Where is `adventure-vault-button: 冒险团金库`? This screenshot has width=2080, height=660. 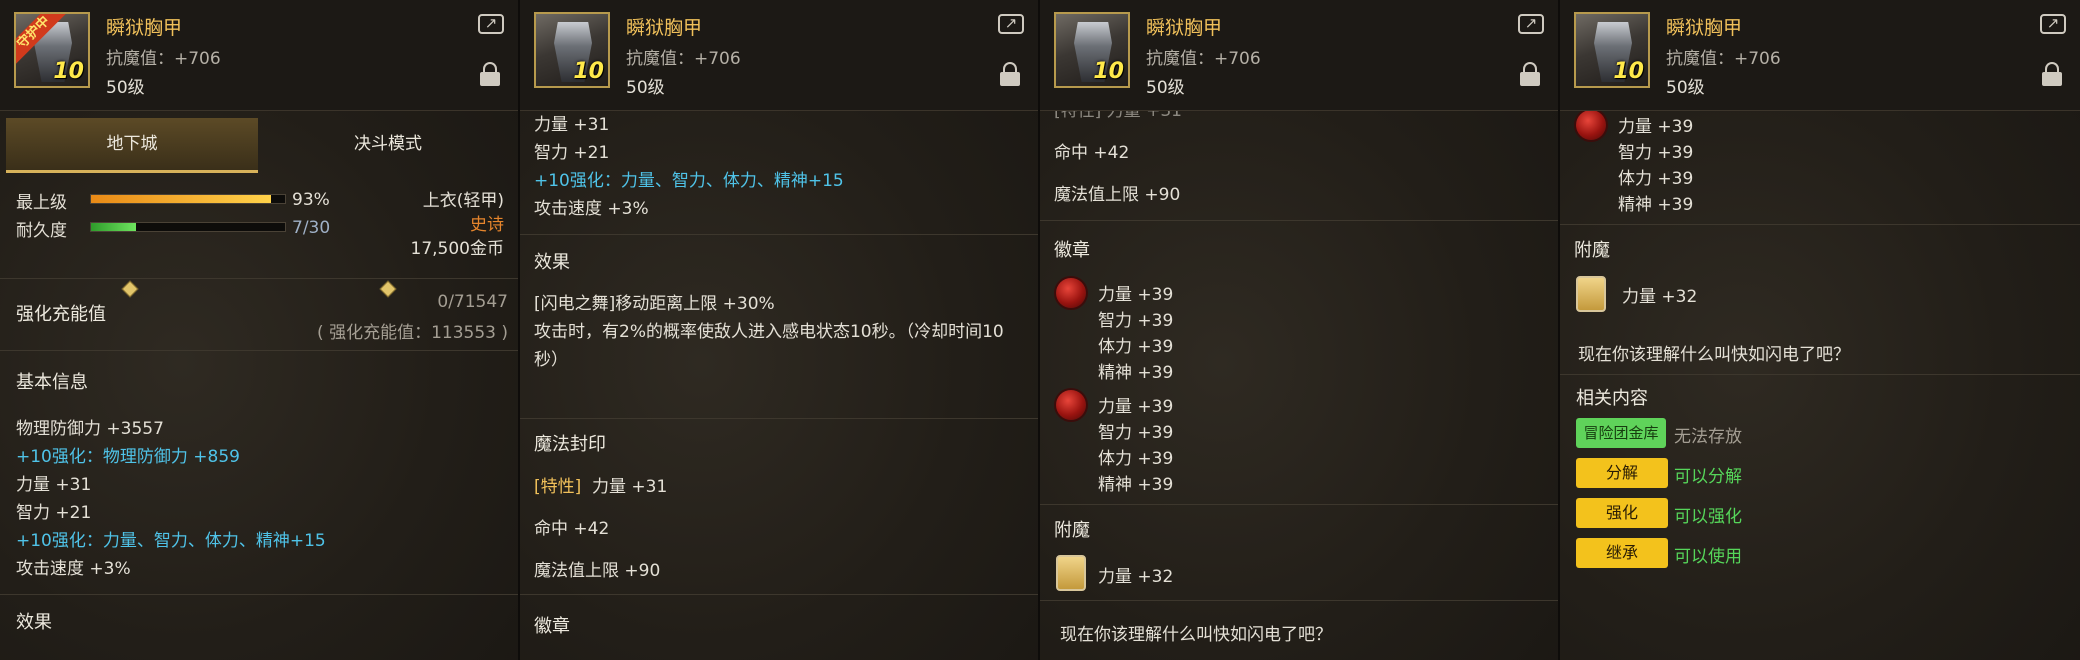
adventure-vault-button: 冒险团金库 is located at coordinates (1621, 433).